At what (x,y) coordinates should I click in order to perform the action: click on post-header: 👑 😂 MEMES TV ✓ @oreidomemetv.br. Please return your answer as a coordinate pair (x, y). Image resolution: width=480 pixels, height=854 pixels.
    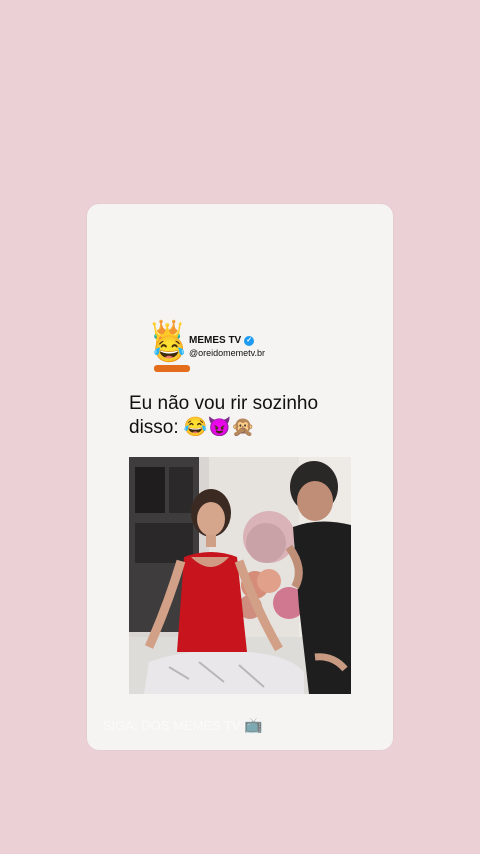
    Looking at the image, I should click on (251, 350).